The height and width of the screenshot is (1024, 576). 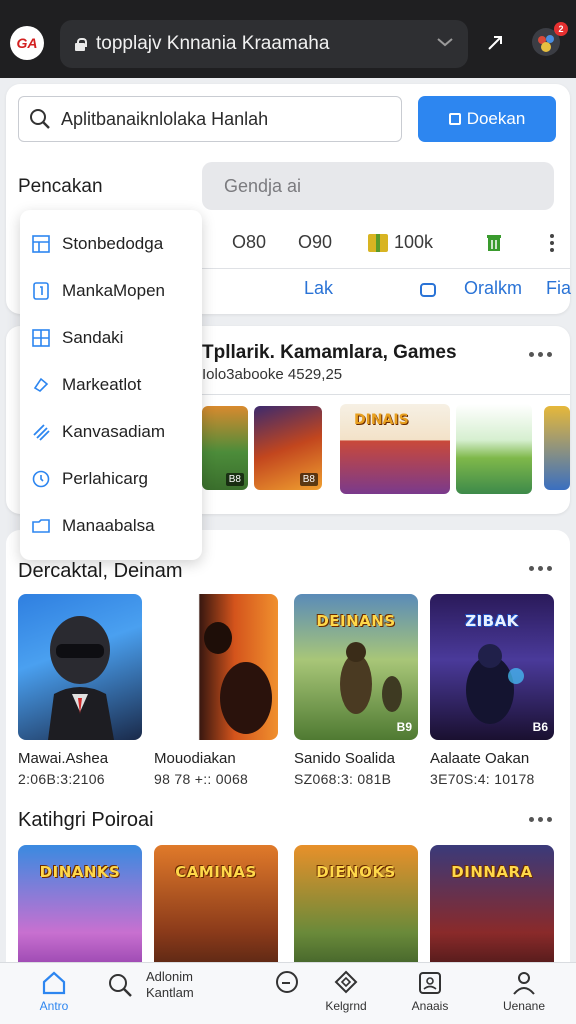 What do you see at coordinates (356, 667) in the screenshot?
I see `game-cover: DEINANS B9` at bounding box center [356, 667].